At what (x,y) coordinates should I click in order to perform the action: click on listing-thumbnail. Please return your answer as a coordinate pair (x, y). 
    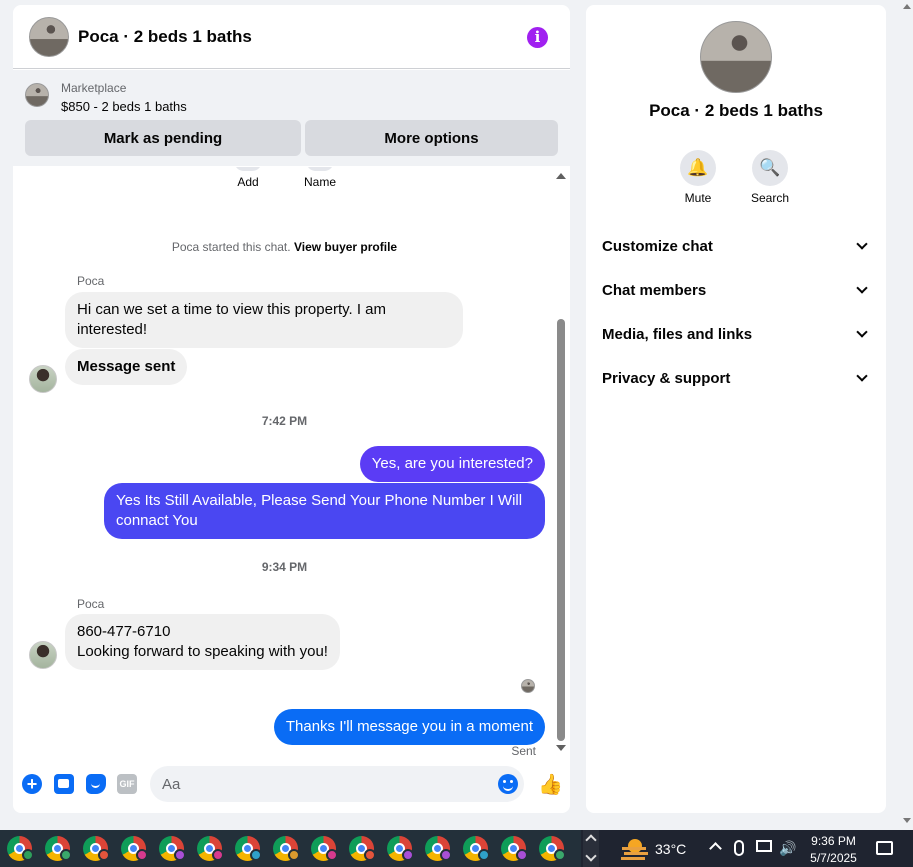
    Looking at the image, I should click on (37, 95).